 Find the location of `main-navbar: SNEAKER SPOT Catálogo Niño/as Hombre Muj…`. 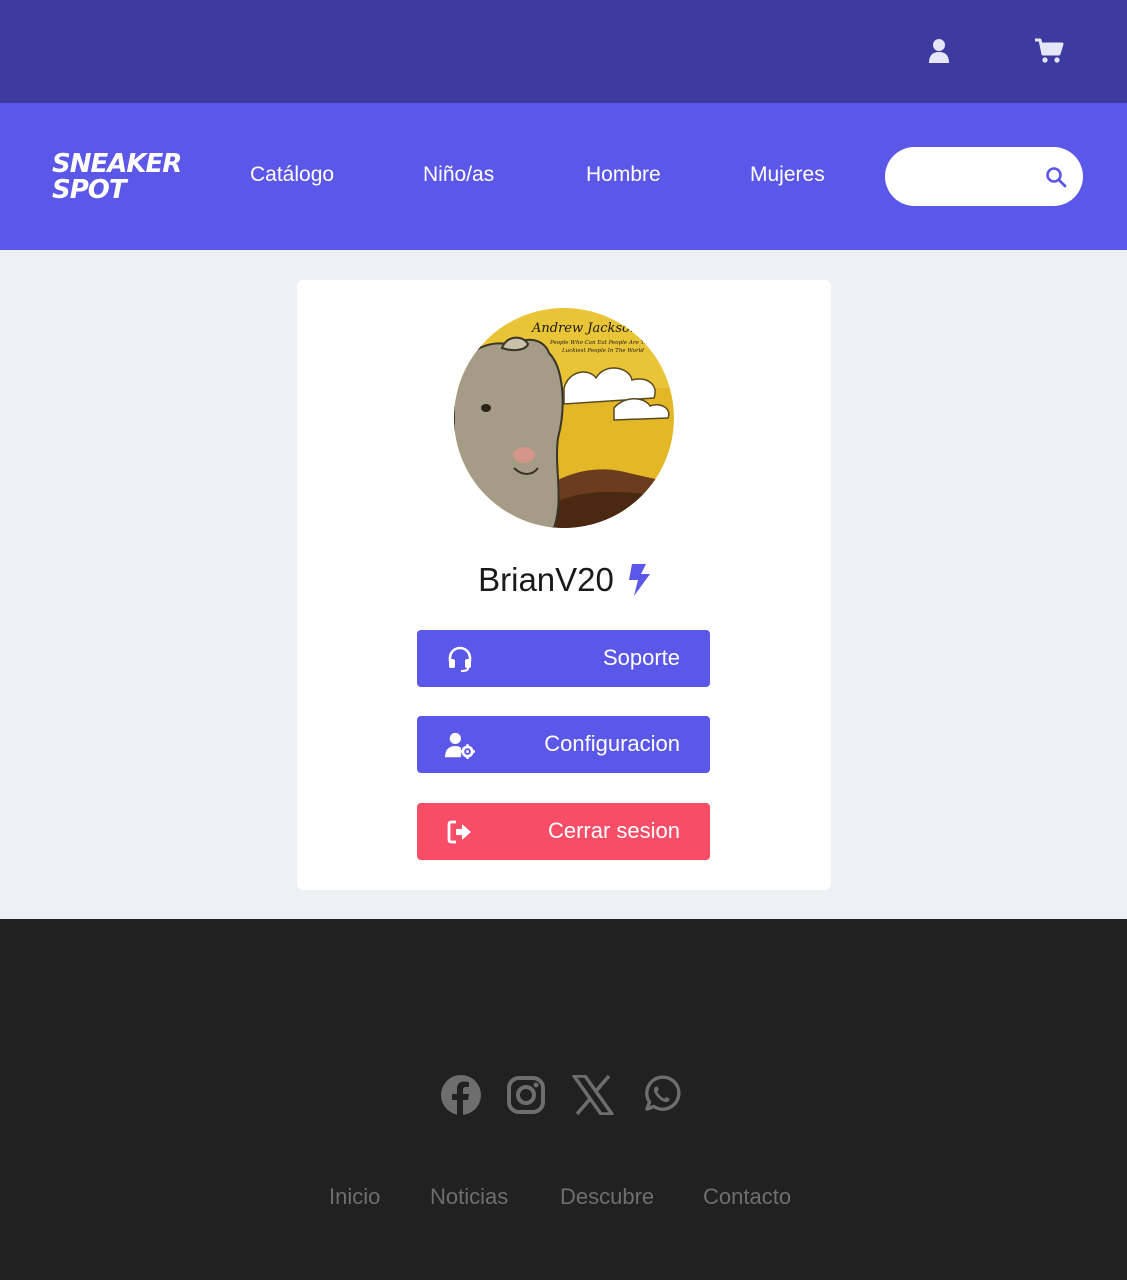

main-navbar: SNEAKER SPOT Catálogo Niño/as Hombre Muj… is located at coordinates (563, 176).